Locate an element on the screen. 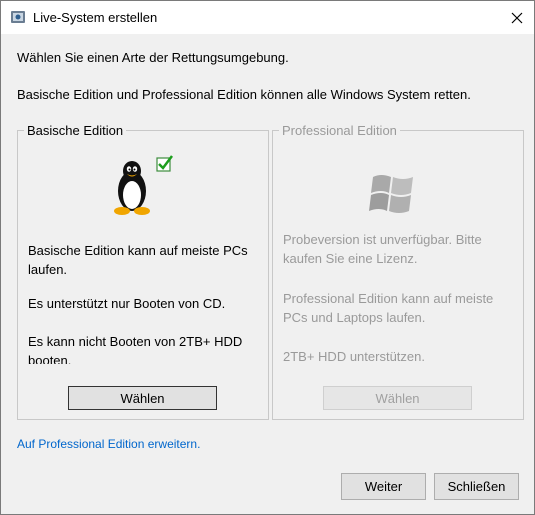 This screenshot has height=515, width=535. basic-select-button: Wählen is located at coordinates (142, 398).